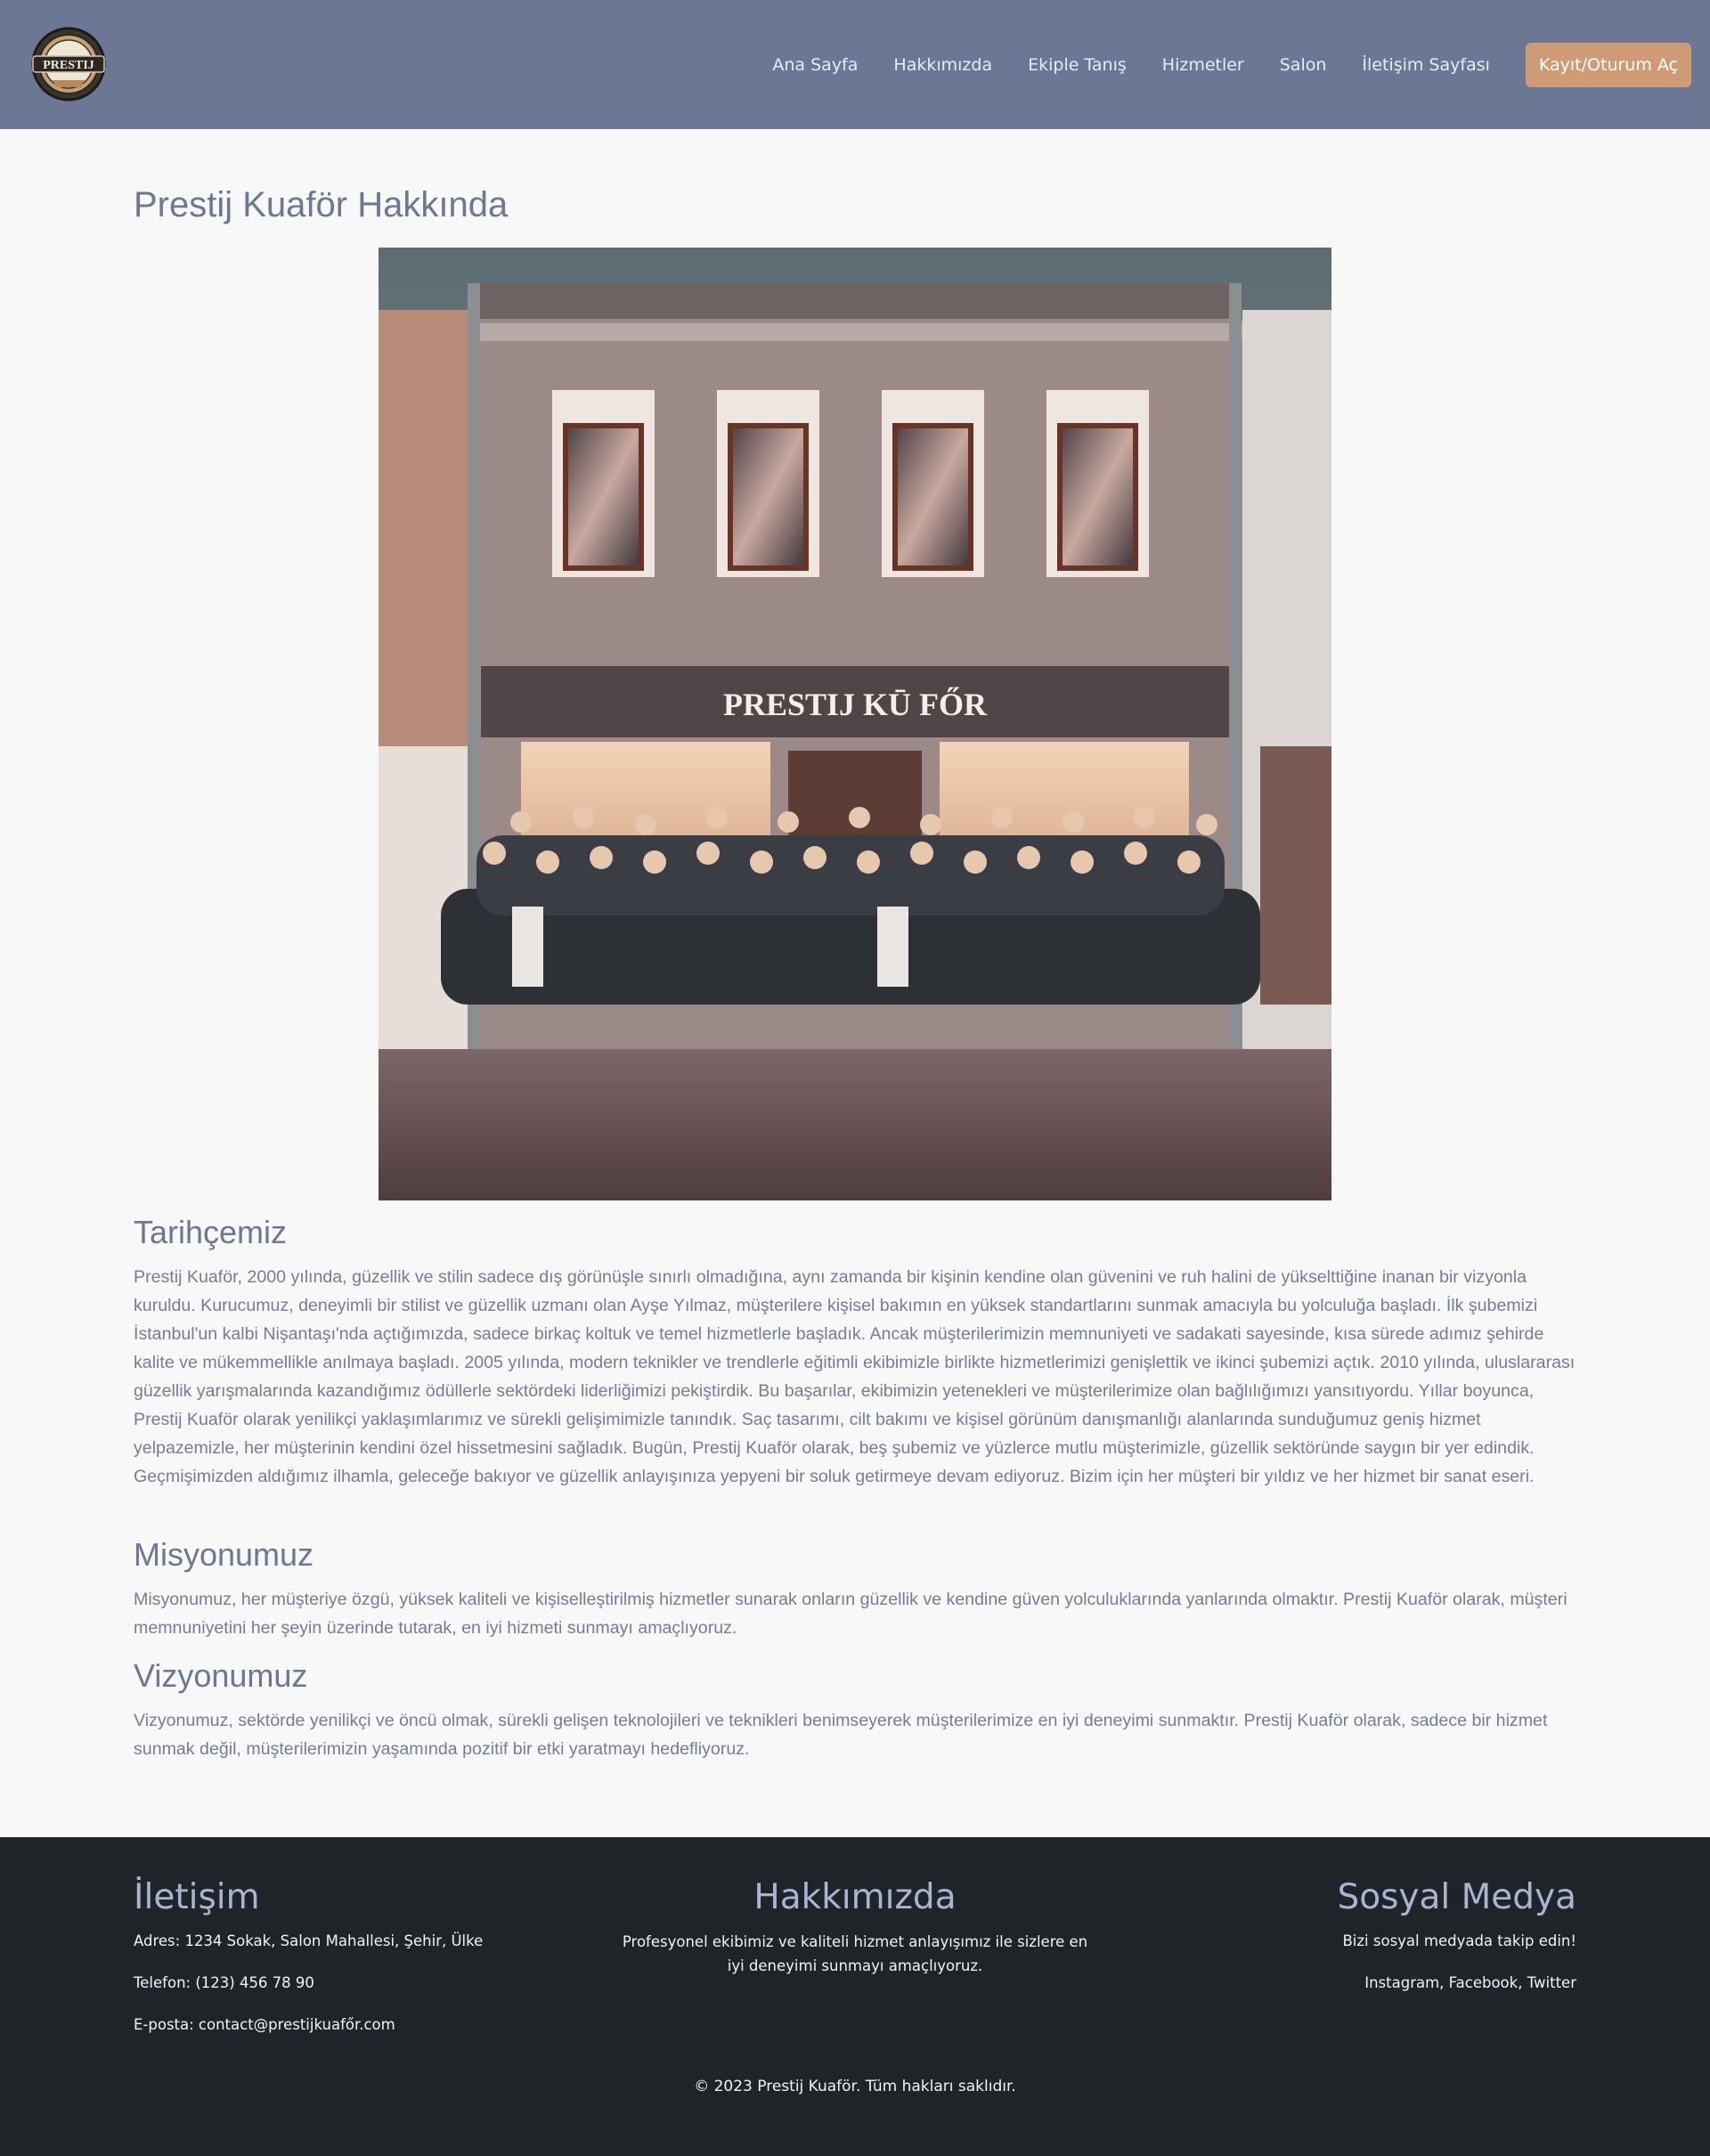 The height and width of the screenshot is (2156, 1710). I want to click on nav-about: Hakkımızda, so click(942, 65).